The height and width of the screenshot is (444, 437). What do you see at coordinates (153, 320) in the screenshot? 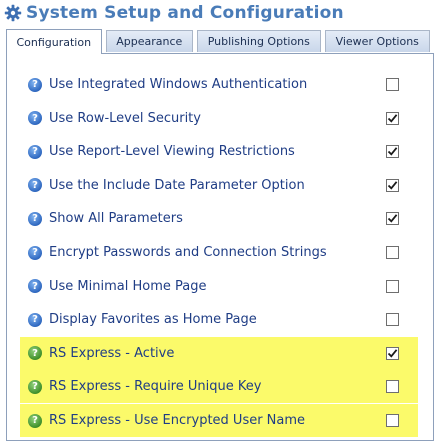
I see `setting-label: Display Favorites as Home Page` at bounding box center [153, 320].